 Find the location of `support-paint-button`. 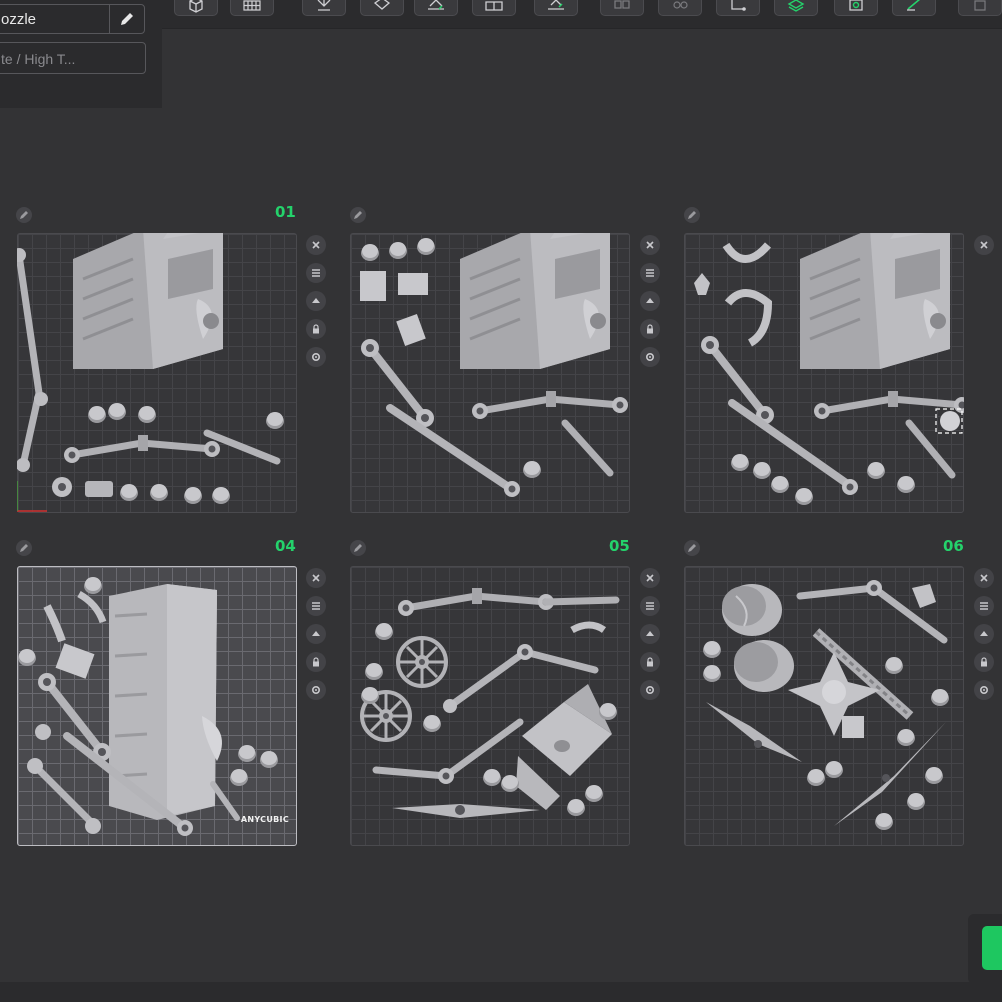

support-paint-button is located at coordinates (796, 8).